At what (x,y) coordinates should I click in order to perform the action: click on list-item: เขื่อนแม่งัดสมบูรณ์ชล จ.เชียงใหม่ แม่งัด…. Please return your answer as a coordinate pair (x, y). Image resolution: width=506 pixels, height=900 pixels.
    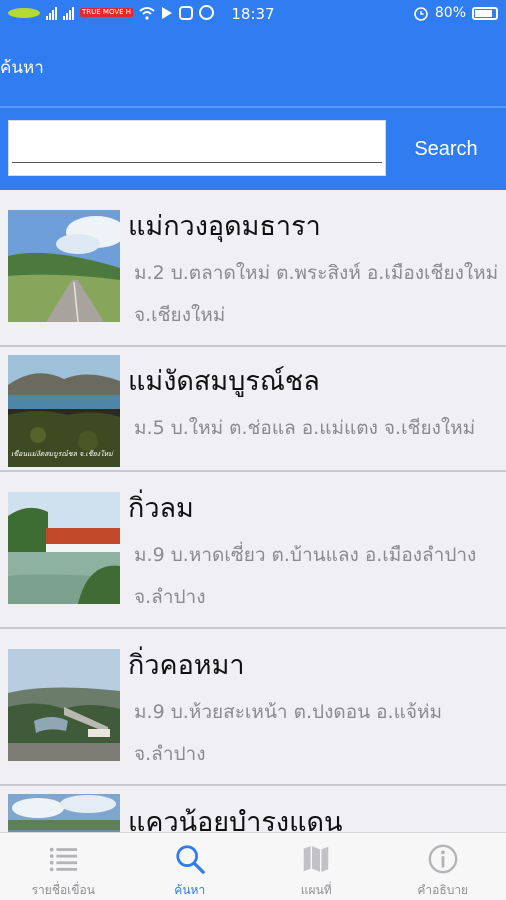
    Looking at the image, I should click on (253, 409).